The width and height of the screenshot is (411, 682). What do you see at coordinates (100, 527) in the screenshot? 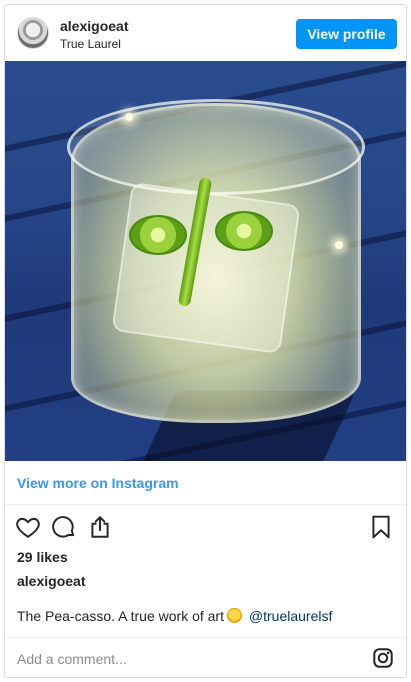
I see `share-icon` at bounding box center [100, 527].